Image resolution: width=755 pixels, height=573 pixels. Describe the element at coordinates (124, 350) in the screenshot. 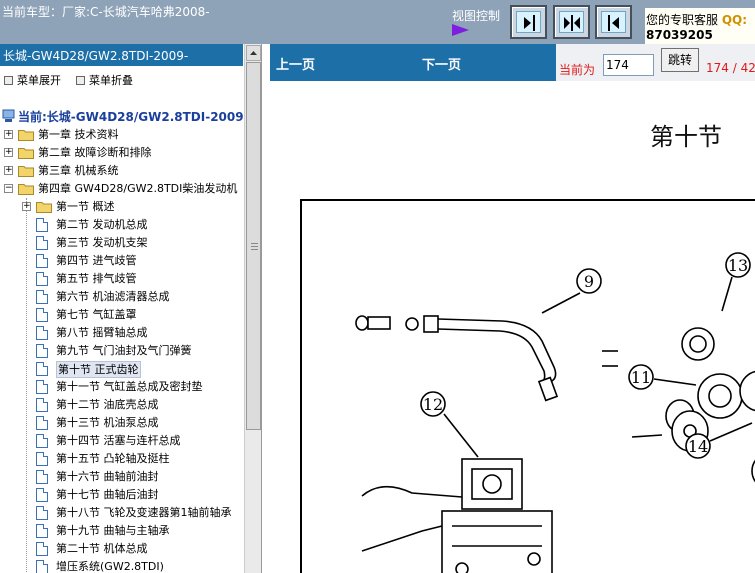

I see `section-label: 第九节 气门油封及气门弹簧` at that location.